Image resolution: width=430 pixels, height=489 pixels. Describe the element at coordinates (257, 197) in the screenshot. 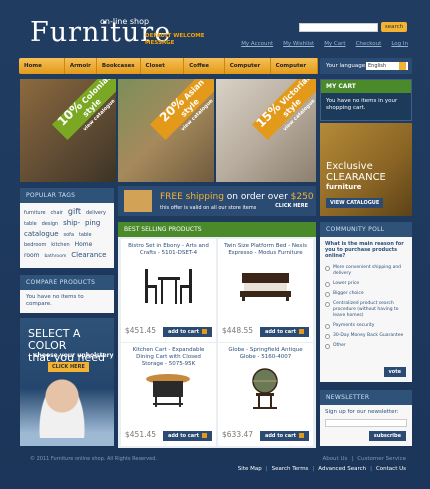

I see `shipping-order: on order over` at that location.